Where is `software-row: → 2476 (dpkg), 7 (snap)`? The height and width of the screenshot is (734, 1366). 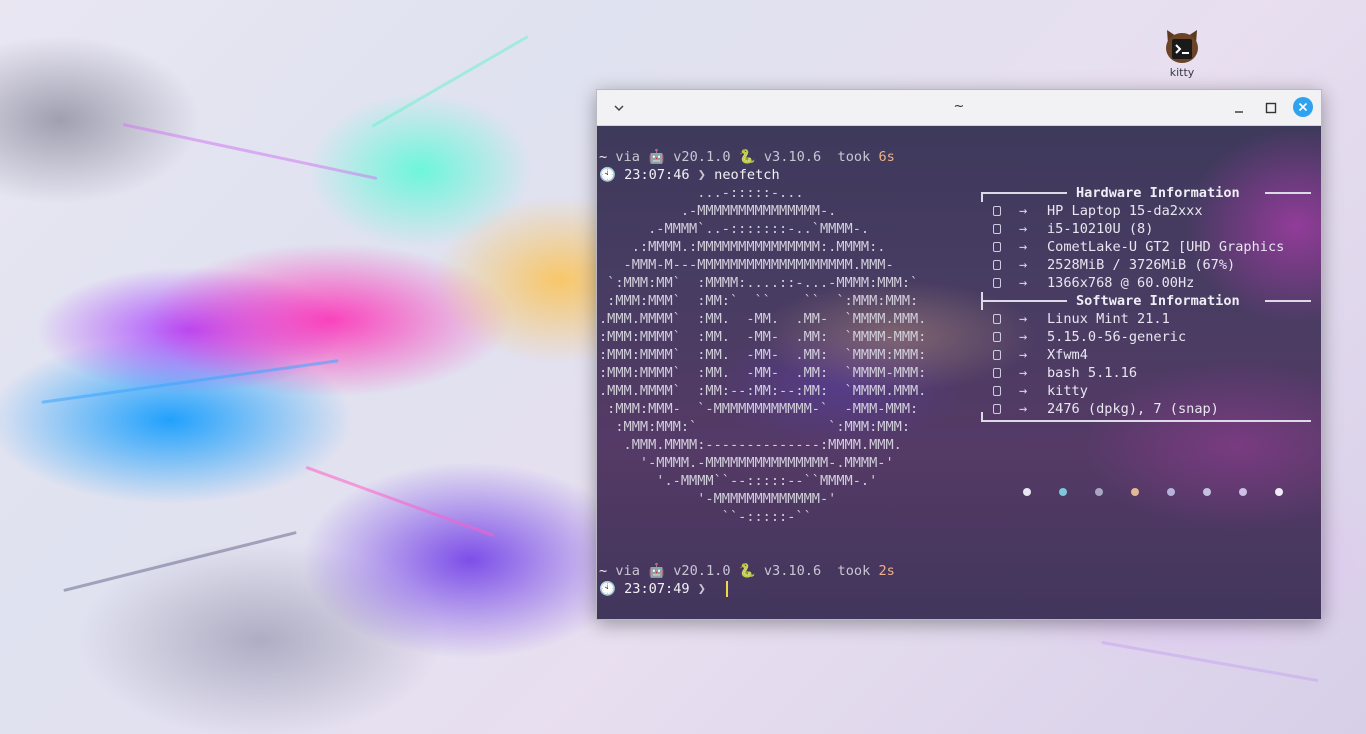 software-row: → 2476 (dpkg), 7 (snap) is located at coordinates (1147, 409).